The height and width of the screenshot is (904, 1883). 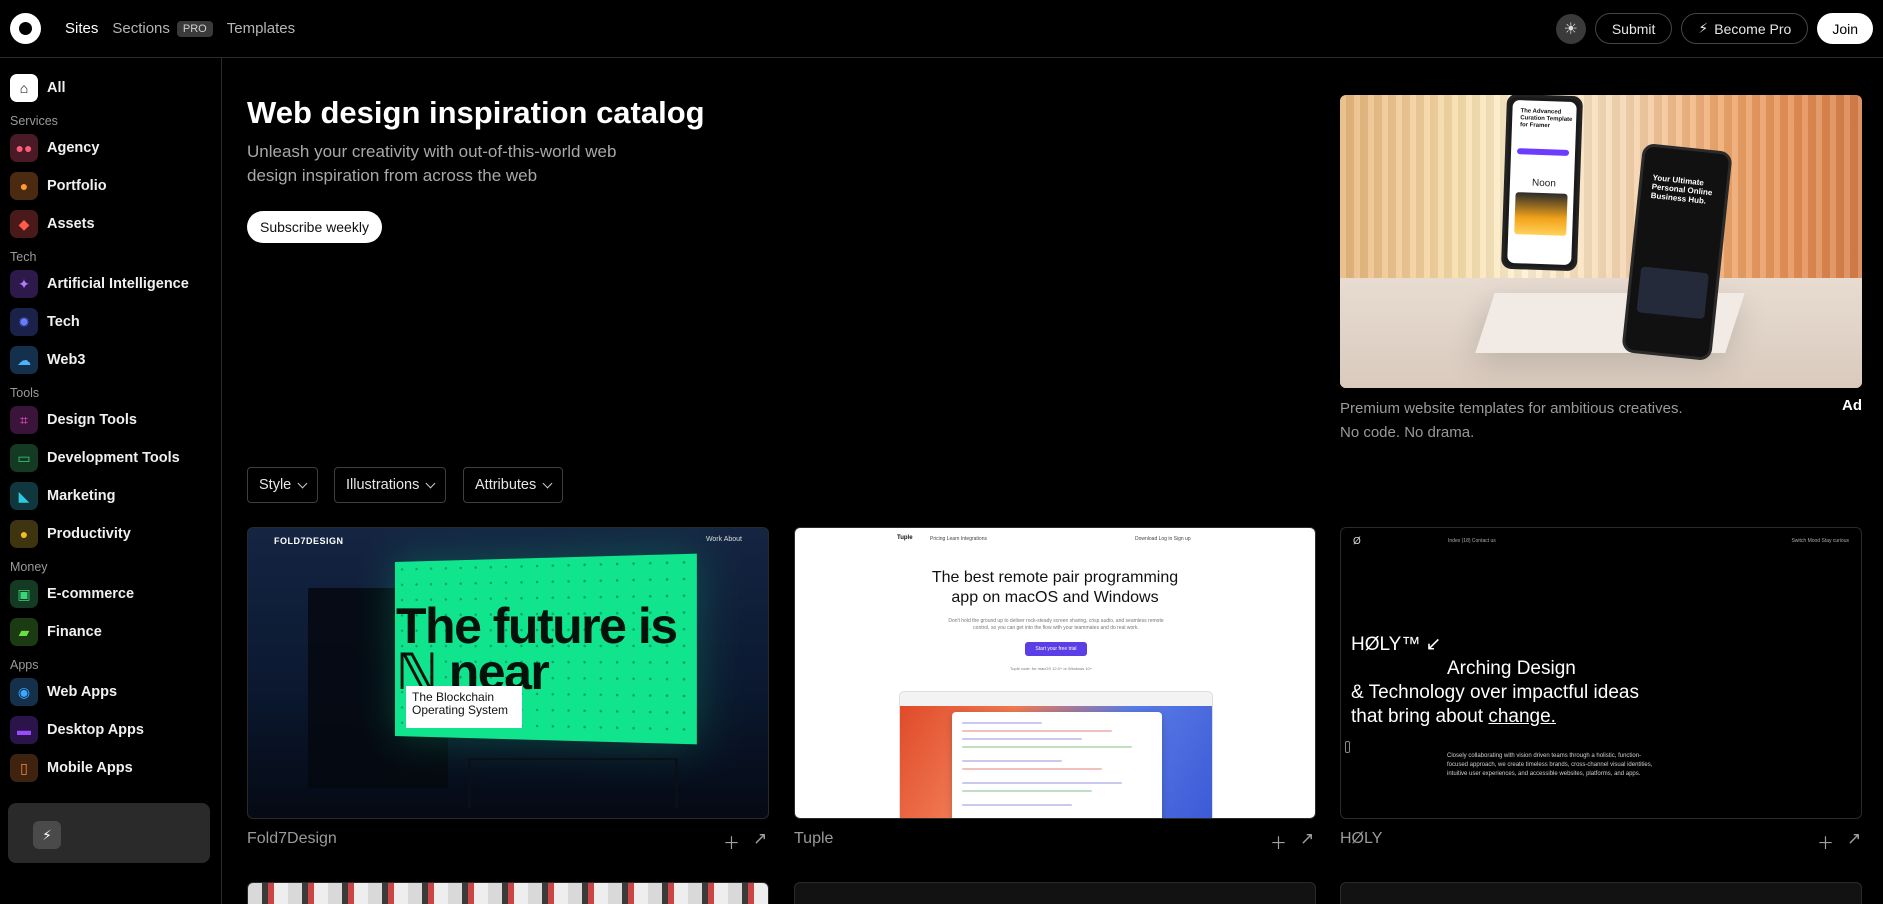 I want to click on cloud-icon: ☁, so click(x=24, y=360).